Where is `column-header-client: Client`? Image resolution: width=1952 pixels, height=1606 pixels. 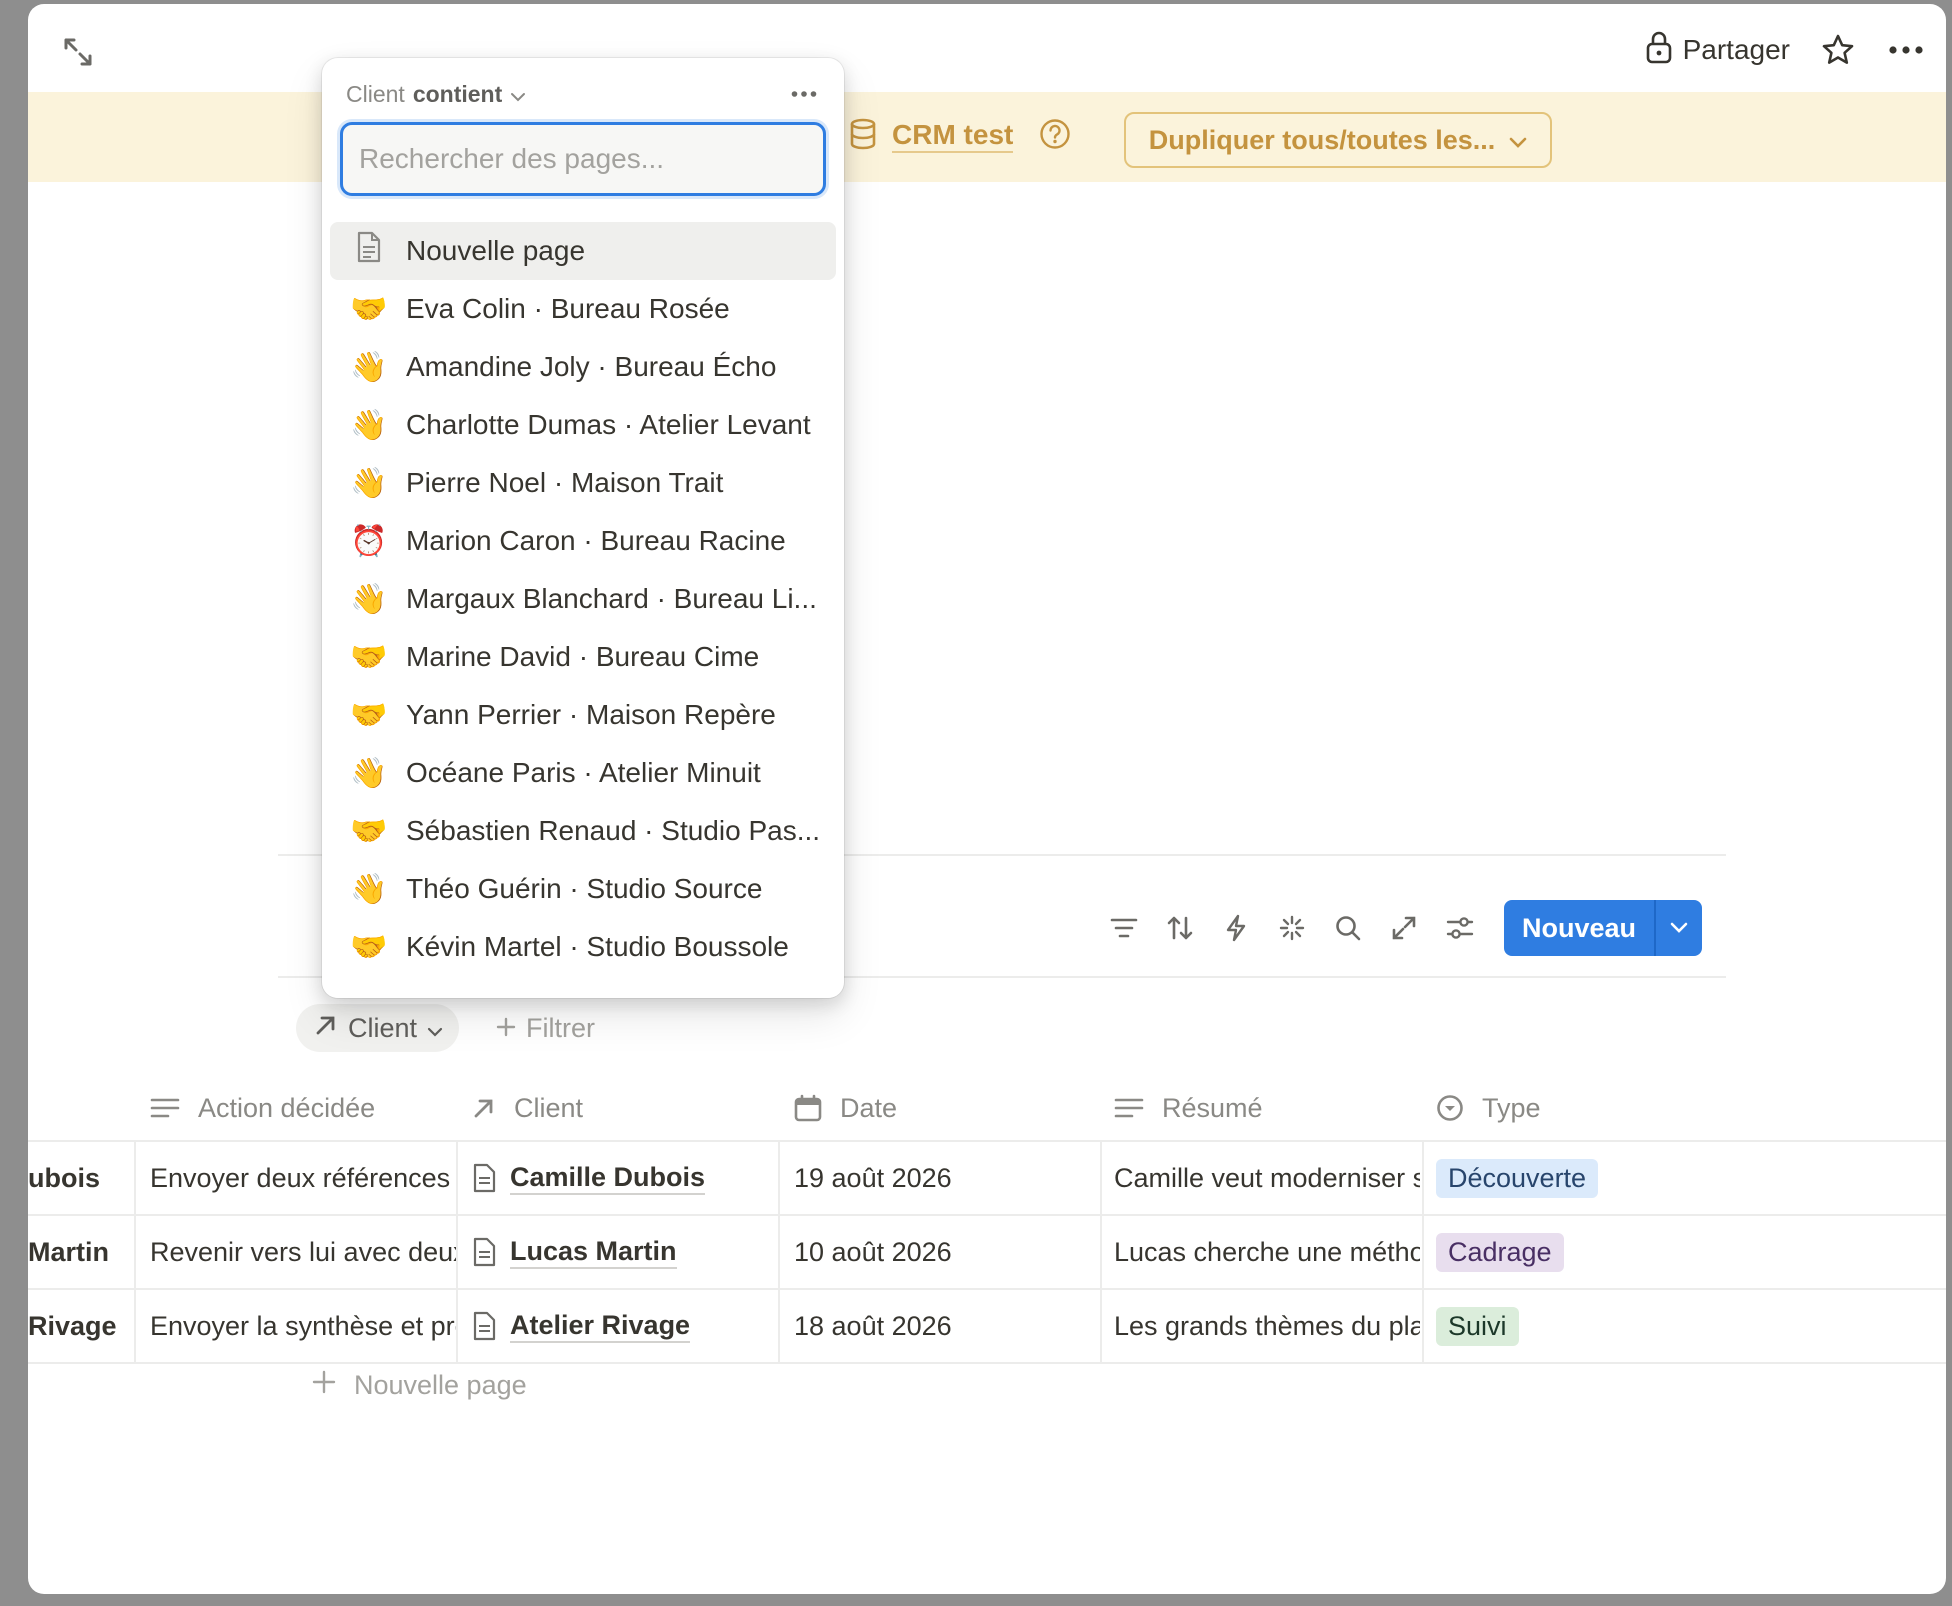 column-header-client: Client is located at coordinates (527, 1108).